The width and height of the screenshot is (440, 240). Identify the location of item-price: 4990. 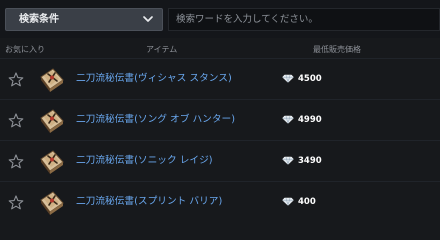
(310, 120).